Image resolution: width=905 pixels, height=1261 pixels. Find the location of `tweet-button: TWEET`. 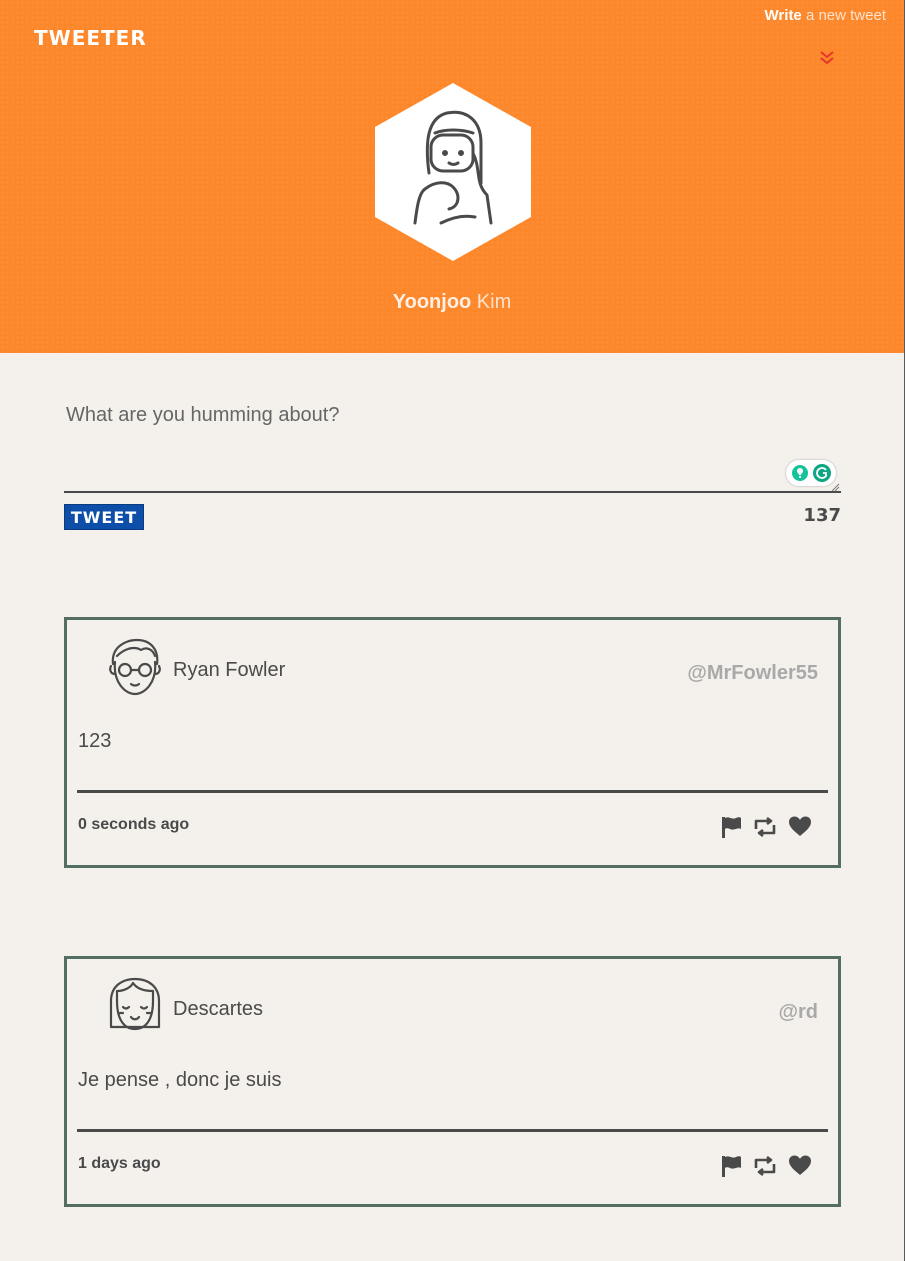

tweet-button: TWEET is located at coordinates (104, 517).